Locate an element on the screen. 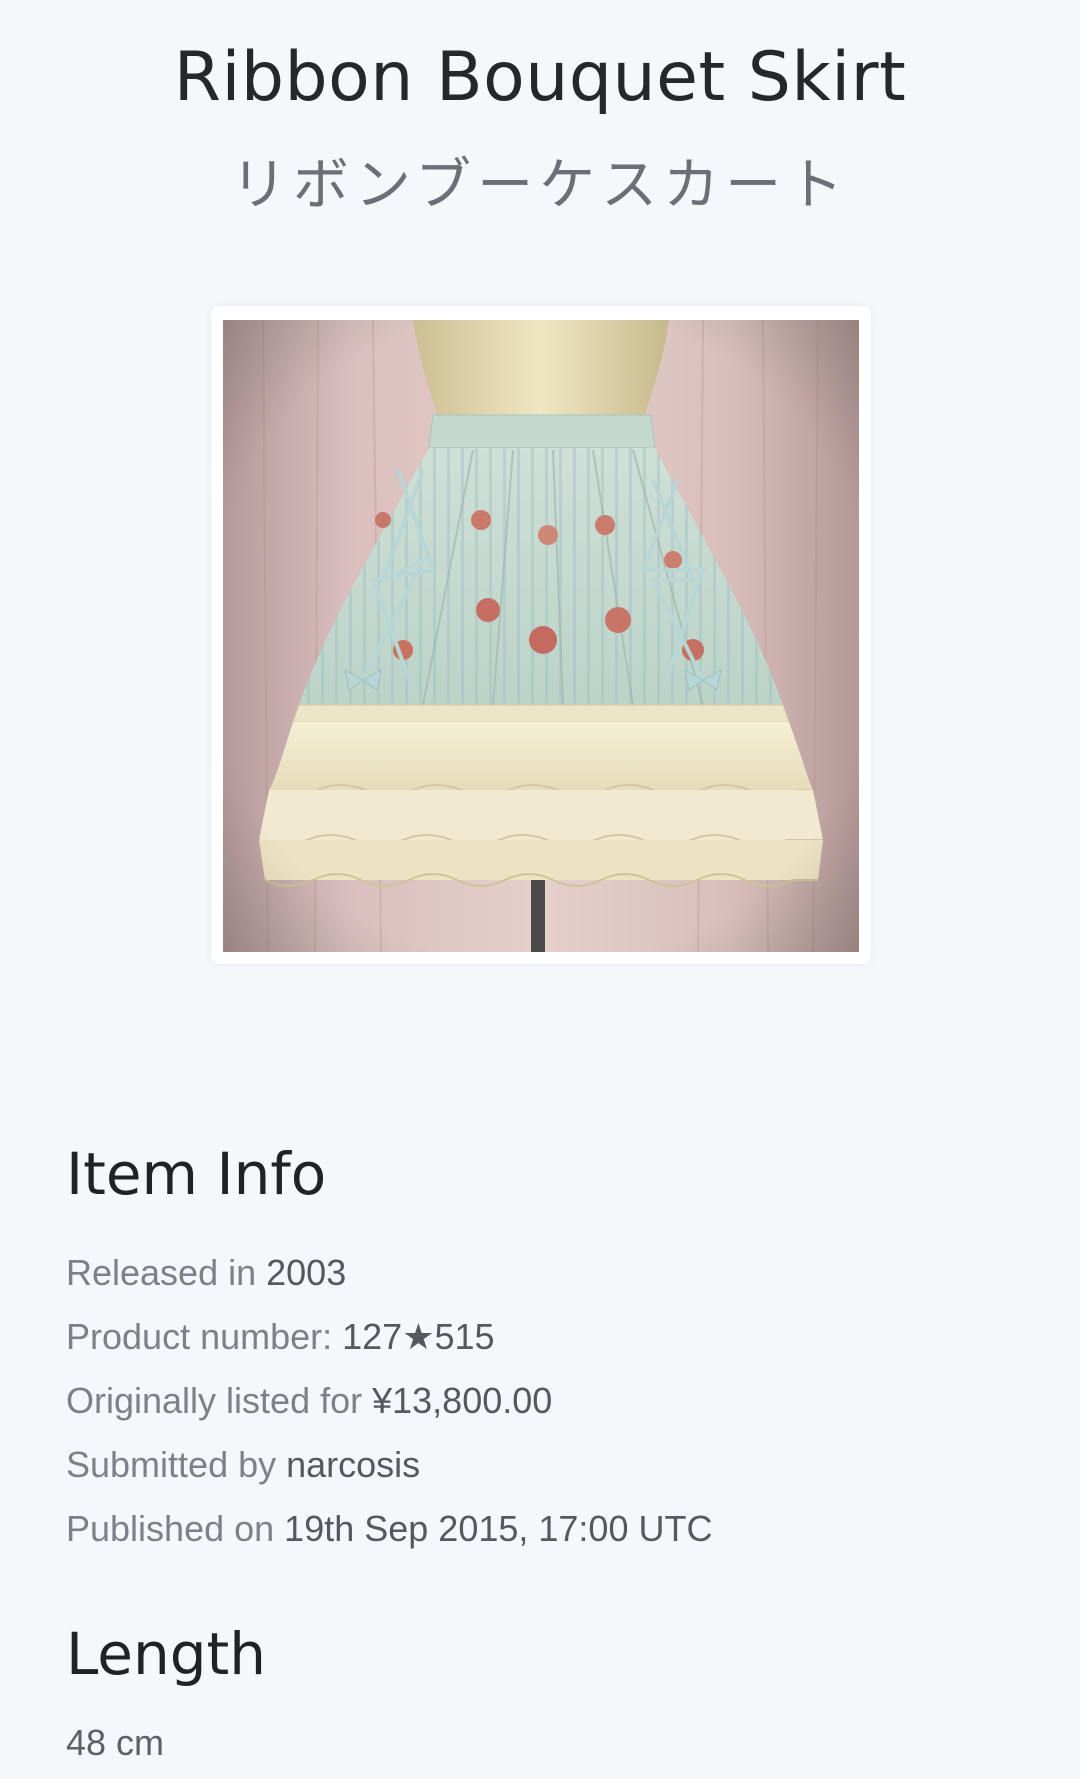  product-number-row: Product number: 127★515 is located at coordinates (389, 1337).